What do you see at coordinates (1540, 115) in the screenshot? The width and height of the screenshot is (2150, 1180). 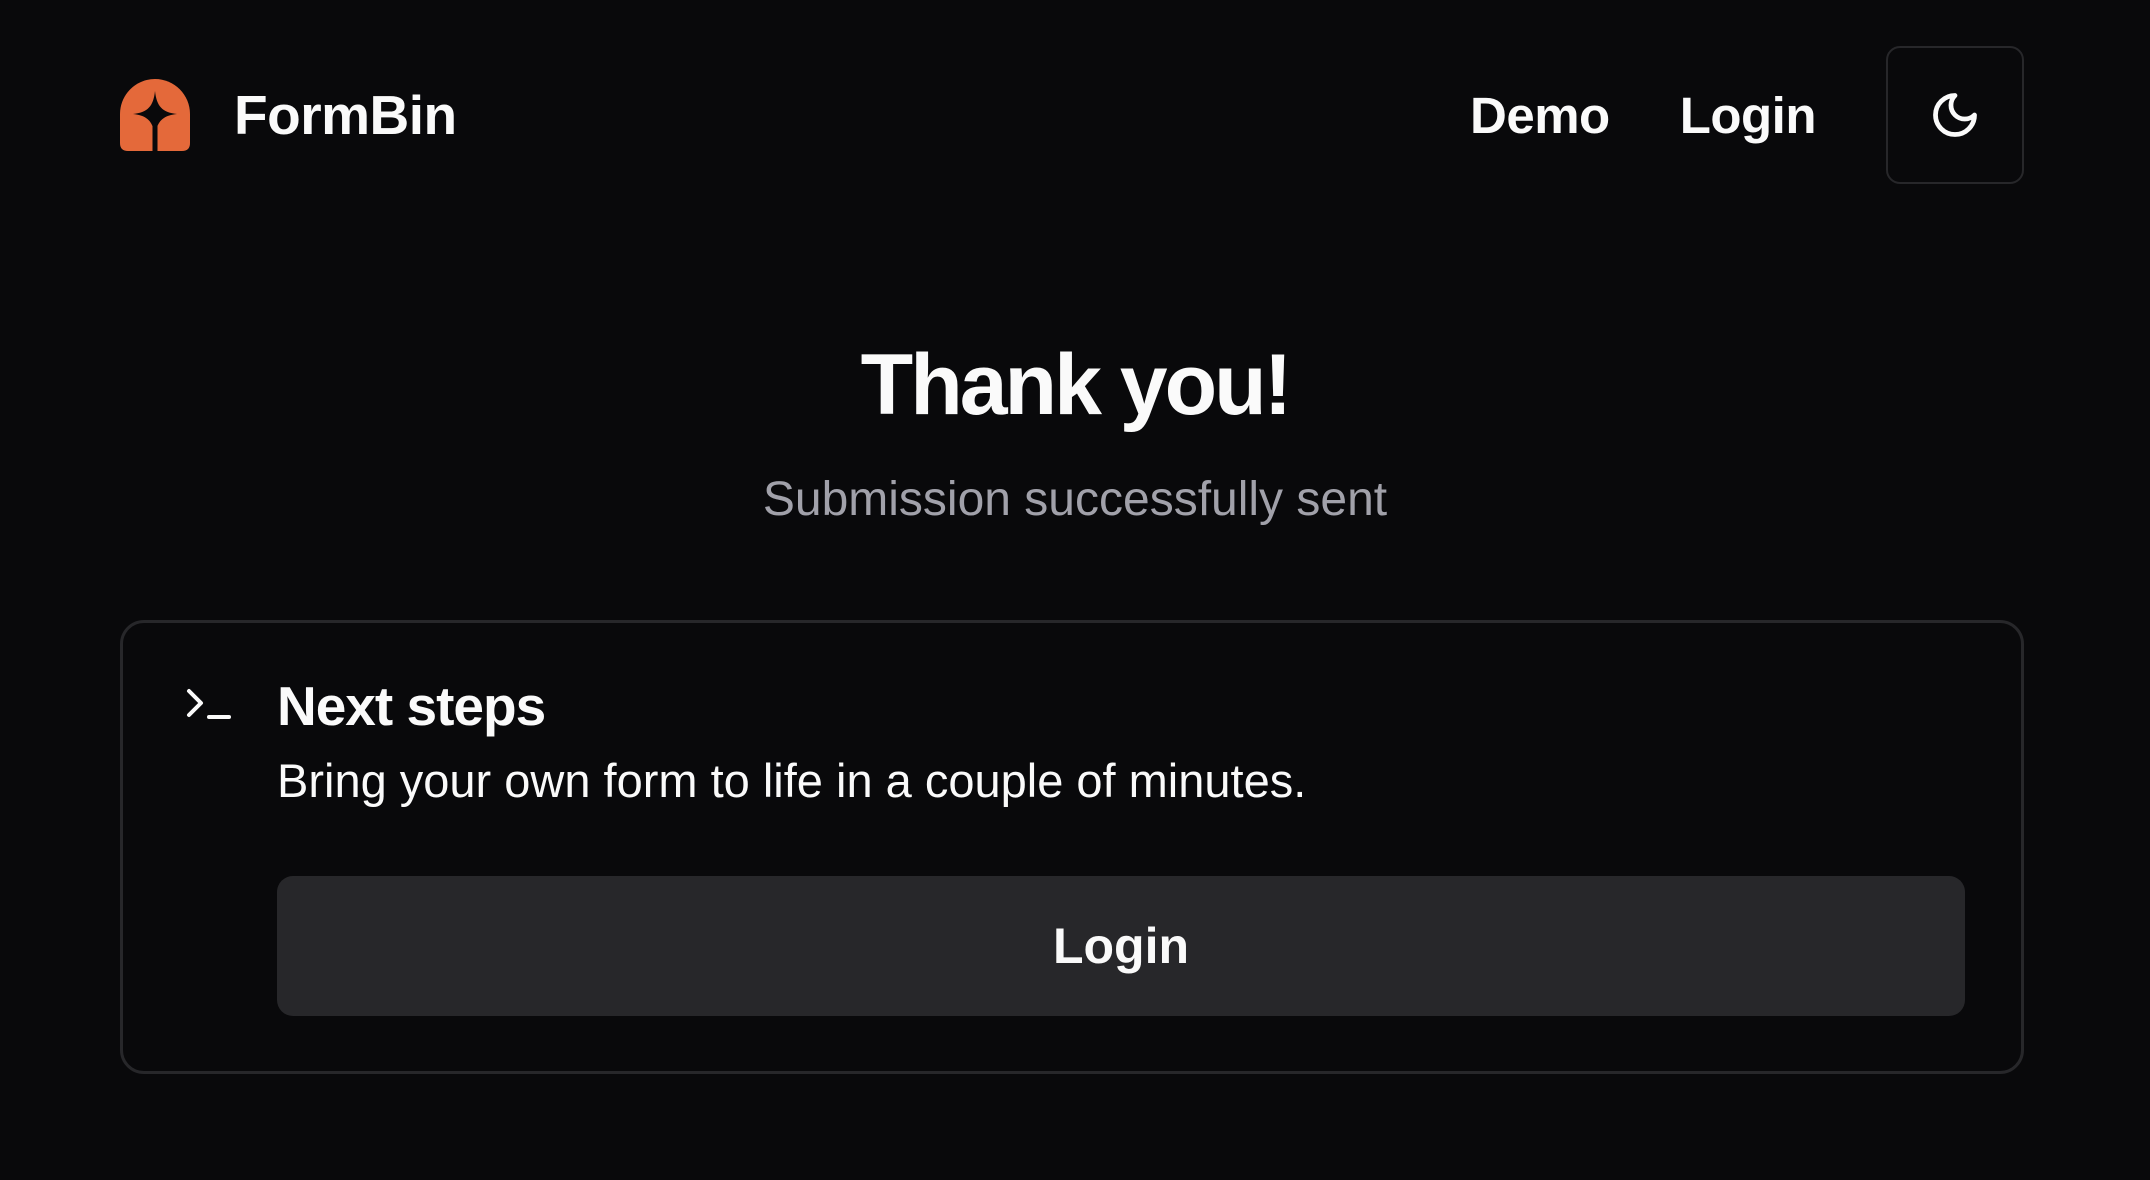 I see `nav-demo-link: Demo` at bounding box center [1540, 115].